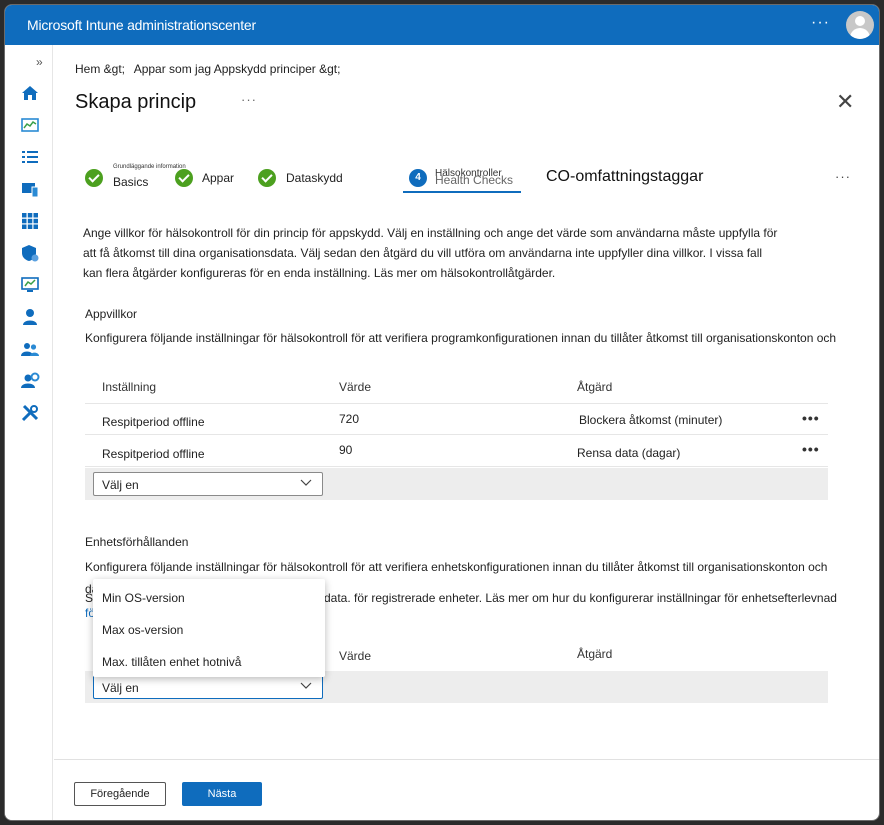 This screenshot has width=884, height=825. I want to click on tenant-admin-icon, so click(30, 381).